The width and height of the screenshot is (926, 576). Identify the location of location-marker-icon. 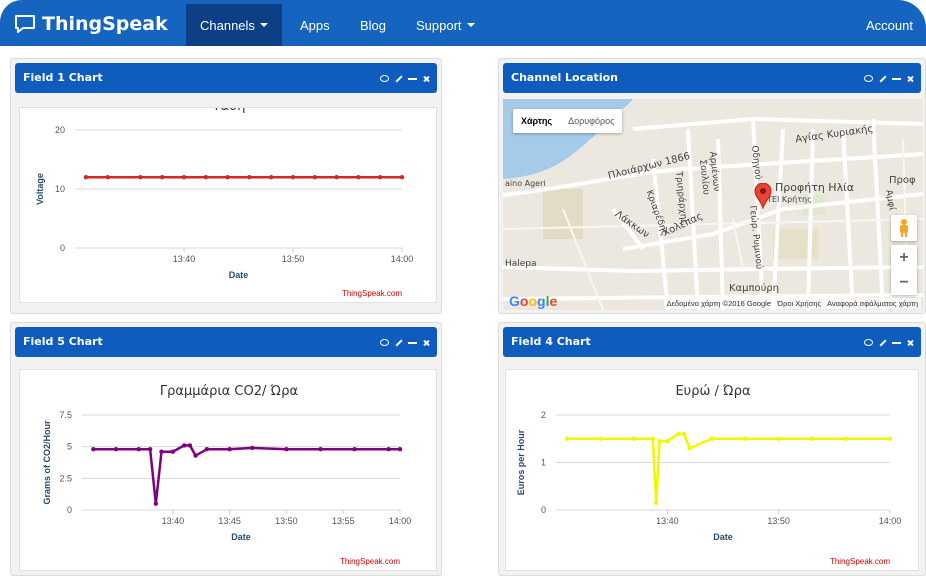
(763, 196).